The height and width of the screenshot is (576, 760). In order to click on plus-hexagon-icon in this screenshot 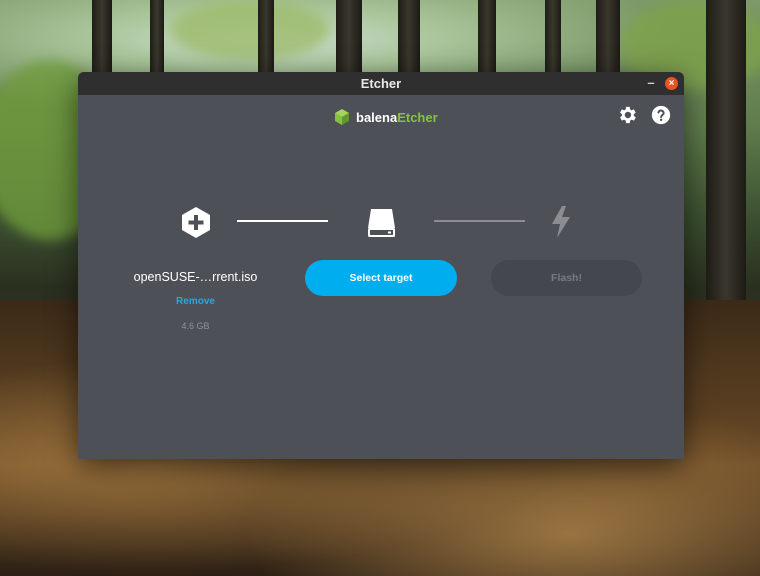, I will do `click(196, 222)`.